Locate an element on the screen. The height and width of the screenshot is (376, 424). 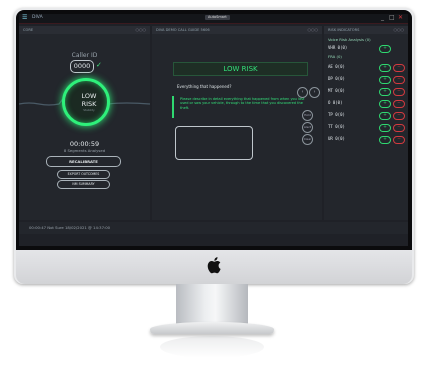
check-icon: ✓ is located at coordinates (99, 65).